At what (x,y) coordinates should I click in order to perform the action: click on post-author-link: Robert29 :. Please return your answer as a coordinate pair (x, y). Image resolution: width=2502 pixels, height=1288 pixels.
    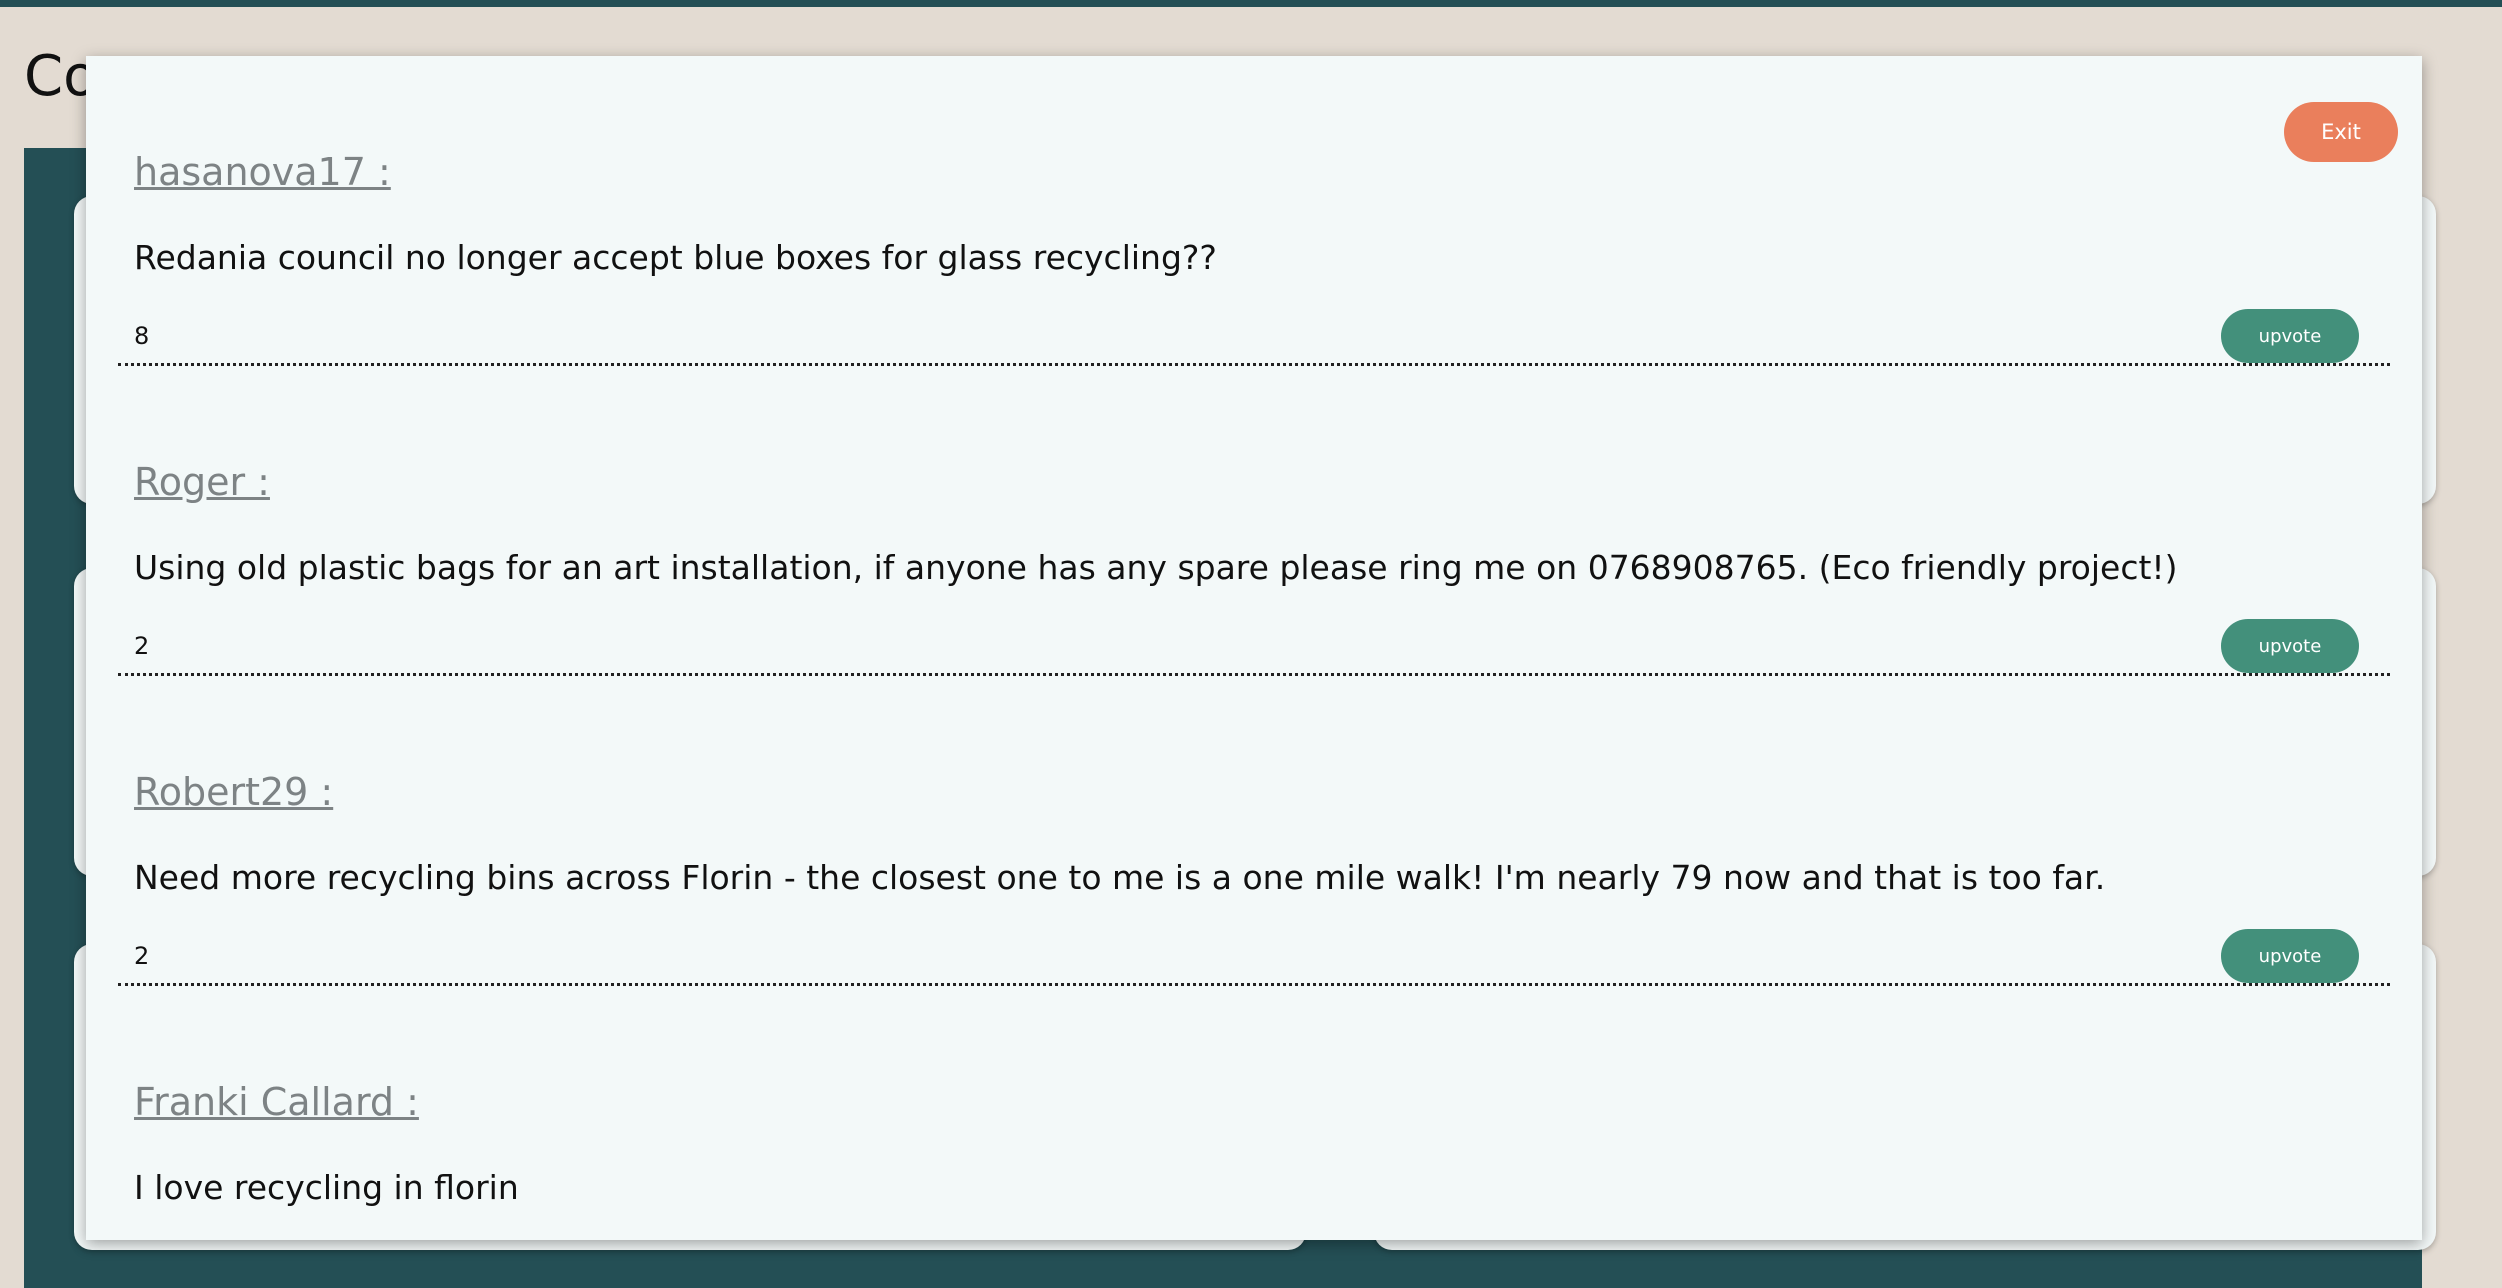
    Looking at the image, I should click on (233, 792).